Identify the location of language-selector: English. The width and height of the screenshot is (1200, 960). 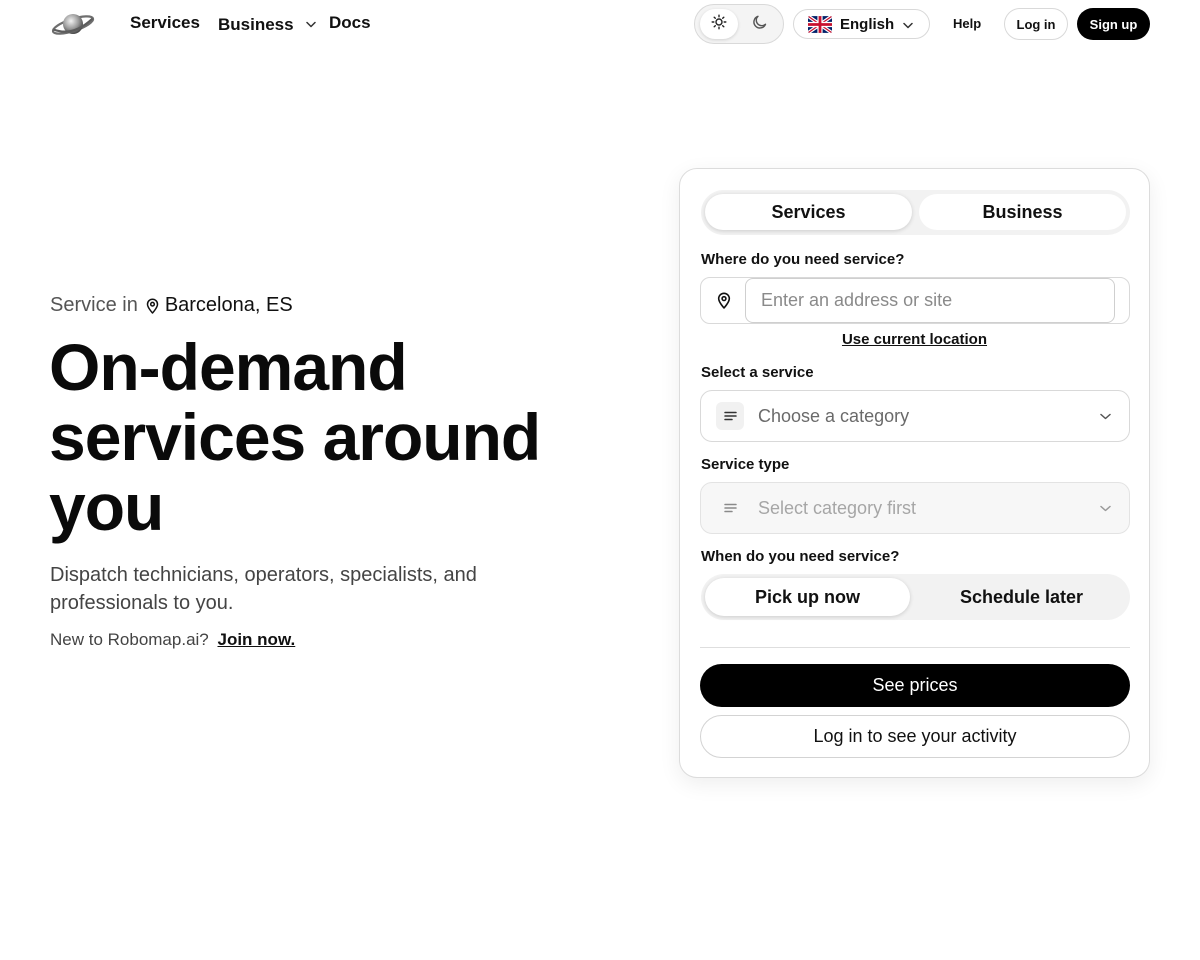
(861, 24).